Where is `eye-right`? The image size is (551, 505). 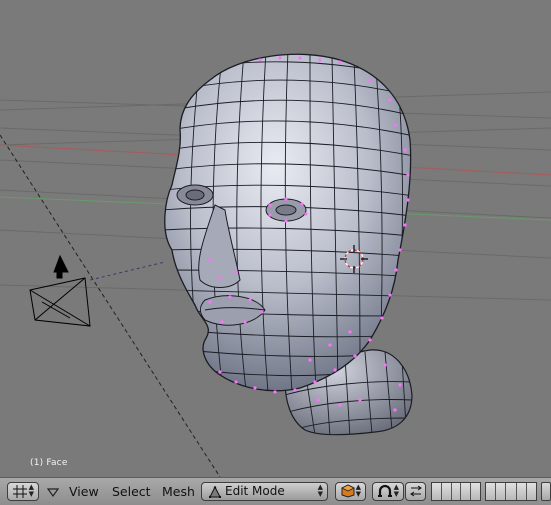 eye-right is located at coordinates (195, 195).